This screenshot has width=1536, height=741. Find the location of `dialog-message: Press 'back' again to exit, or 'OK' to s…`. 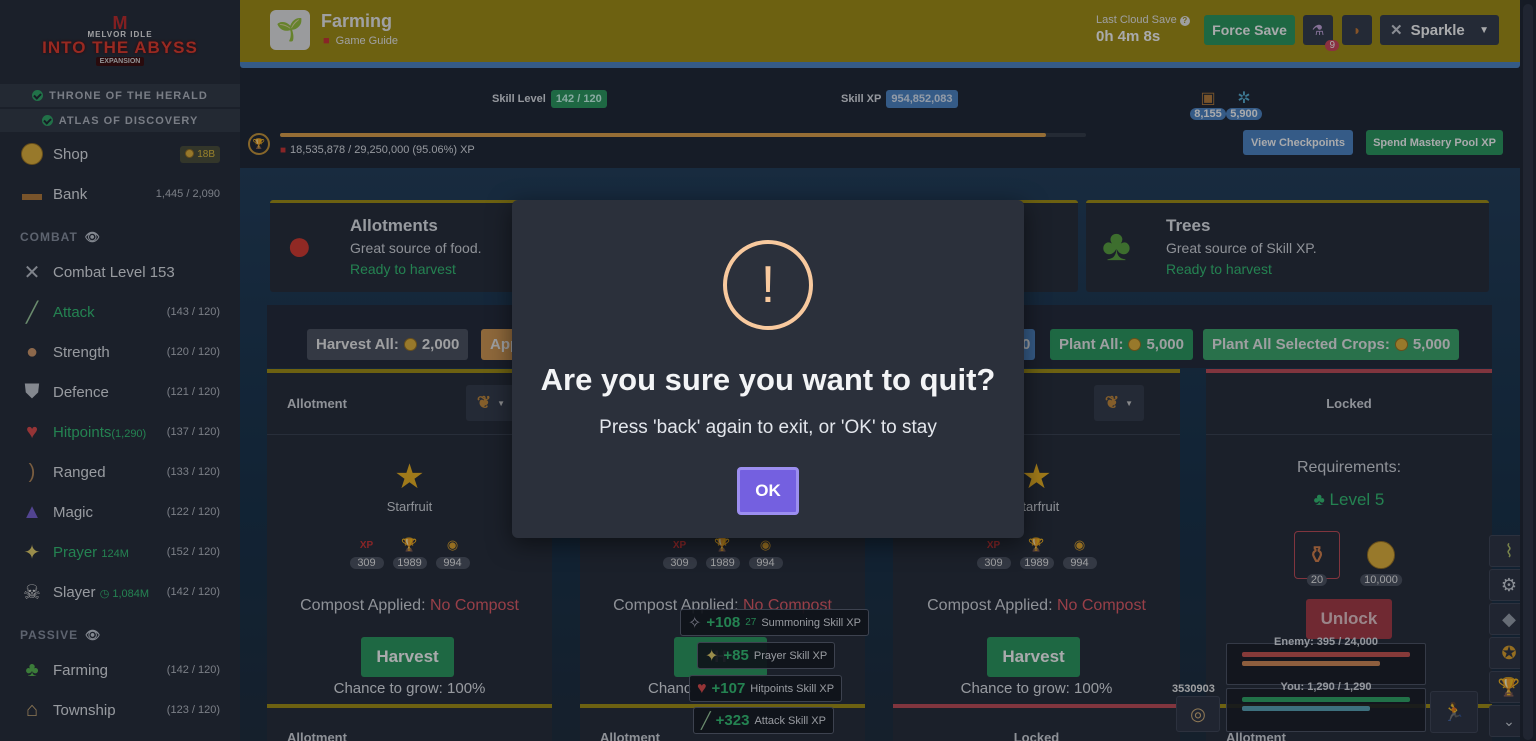

dialog-message: Press 'back' again to exit, or 'OK' to s… is located at coordinates (768, 427).